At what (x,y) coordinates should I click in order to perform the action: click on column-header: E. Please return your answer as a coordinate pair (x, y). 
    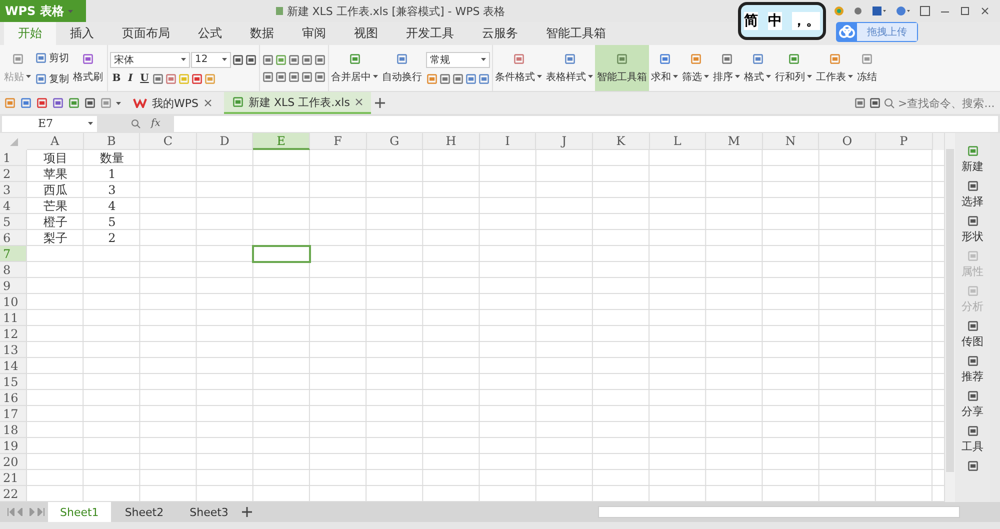
    Looking at the image, I should click on (281, 141).